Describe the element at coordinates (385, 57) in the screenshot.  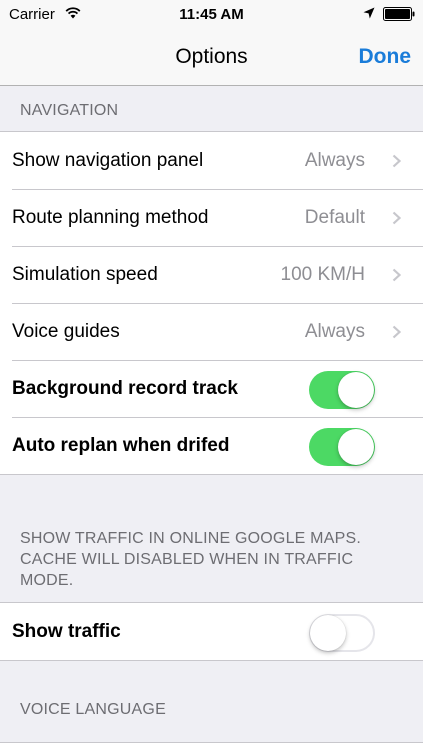
I see `done-button: Done` at that location.